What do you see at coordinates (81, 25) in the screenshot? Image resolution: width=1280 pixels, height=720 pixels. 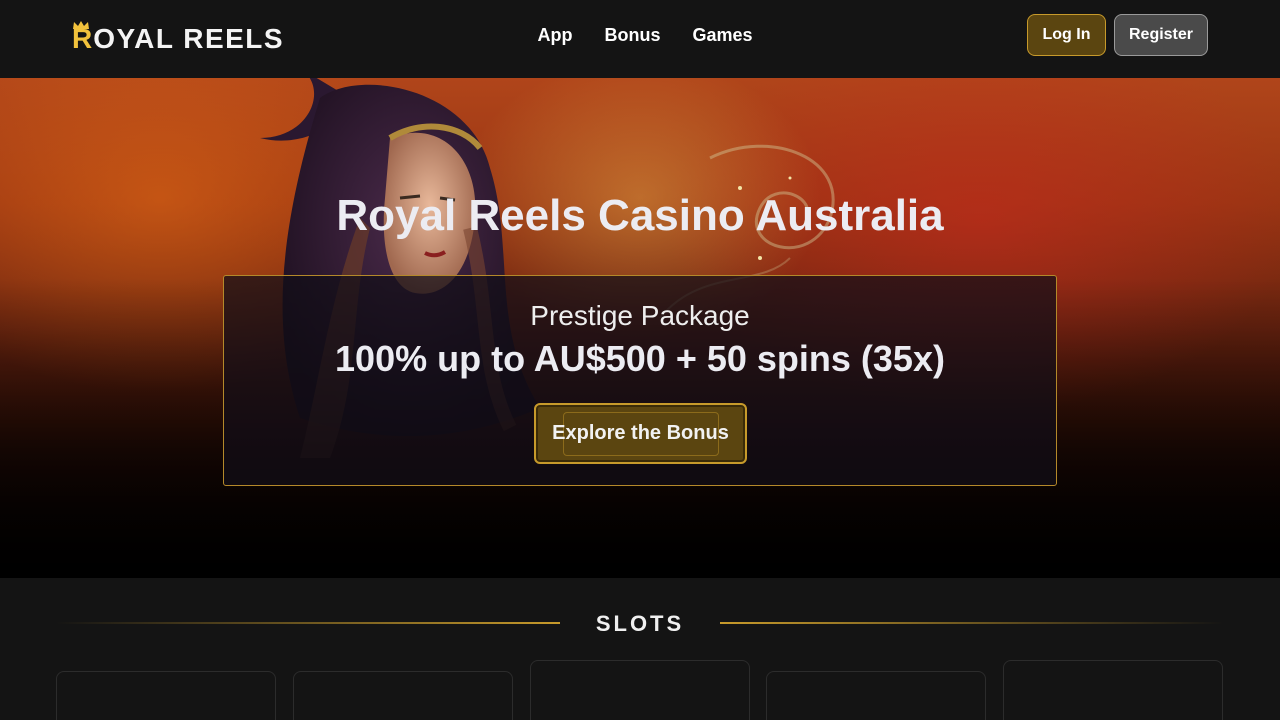 I see `crown-icon` at bounding box center [81, 25].